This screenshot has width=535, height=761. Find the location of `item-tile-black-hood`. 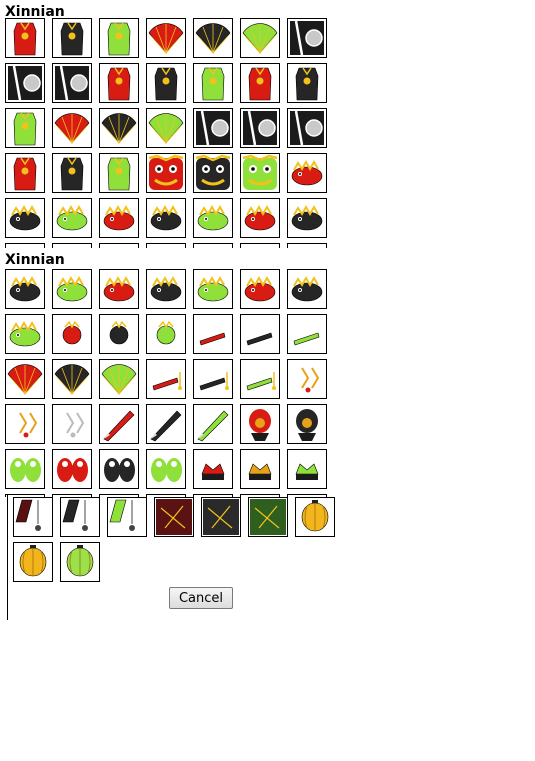

item-tile-black-hood is located at coordinates (307, 424).